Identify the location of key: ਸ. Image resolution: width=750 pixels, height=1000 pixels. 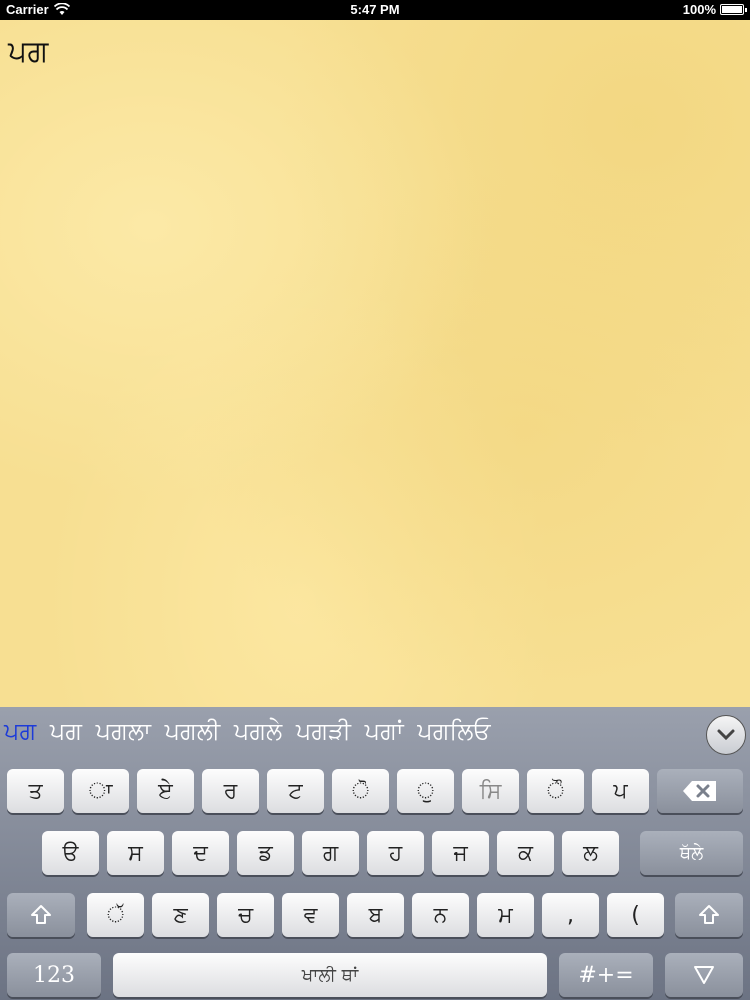
(135, 853).